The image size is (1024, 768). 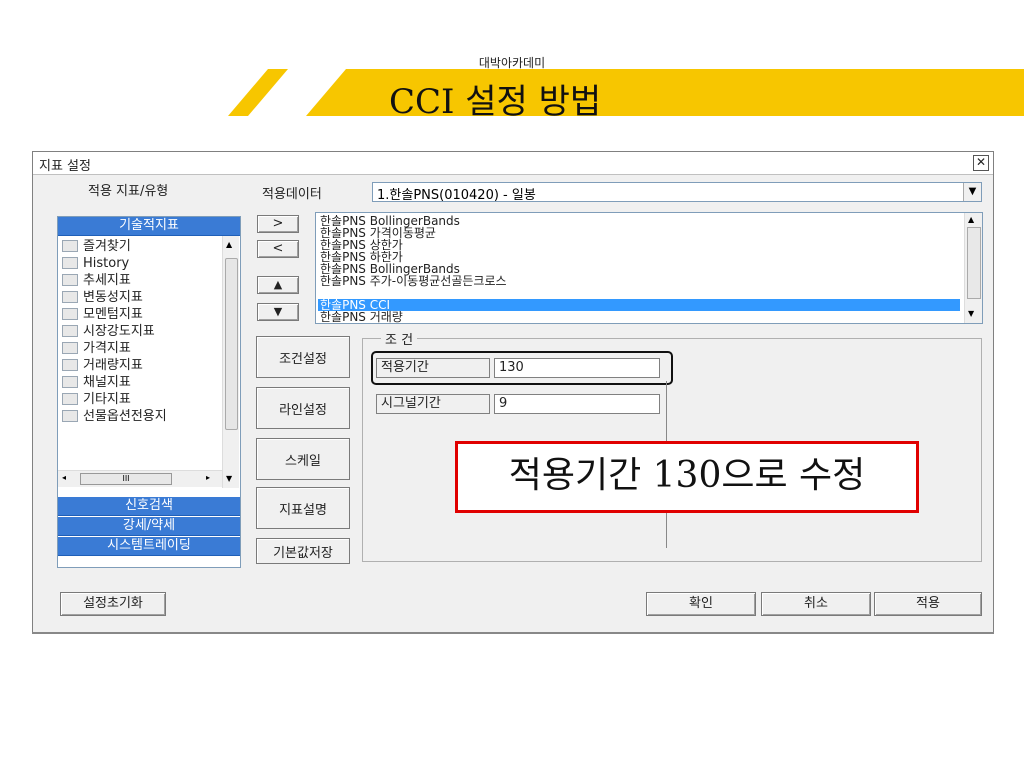 What do you see at coordinates (513, 633) in the screenshot?
I see `bottom-divider` at bounding box center [513, 633].